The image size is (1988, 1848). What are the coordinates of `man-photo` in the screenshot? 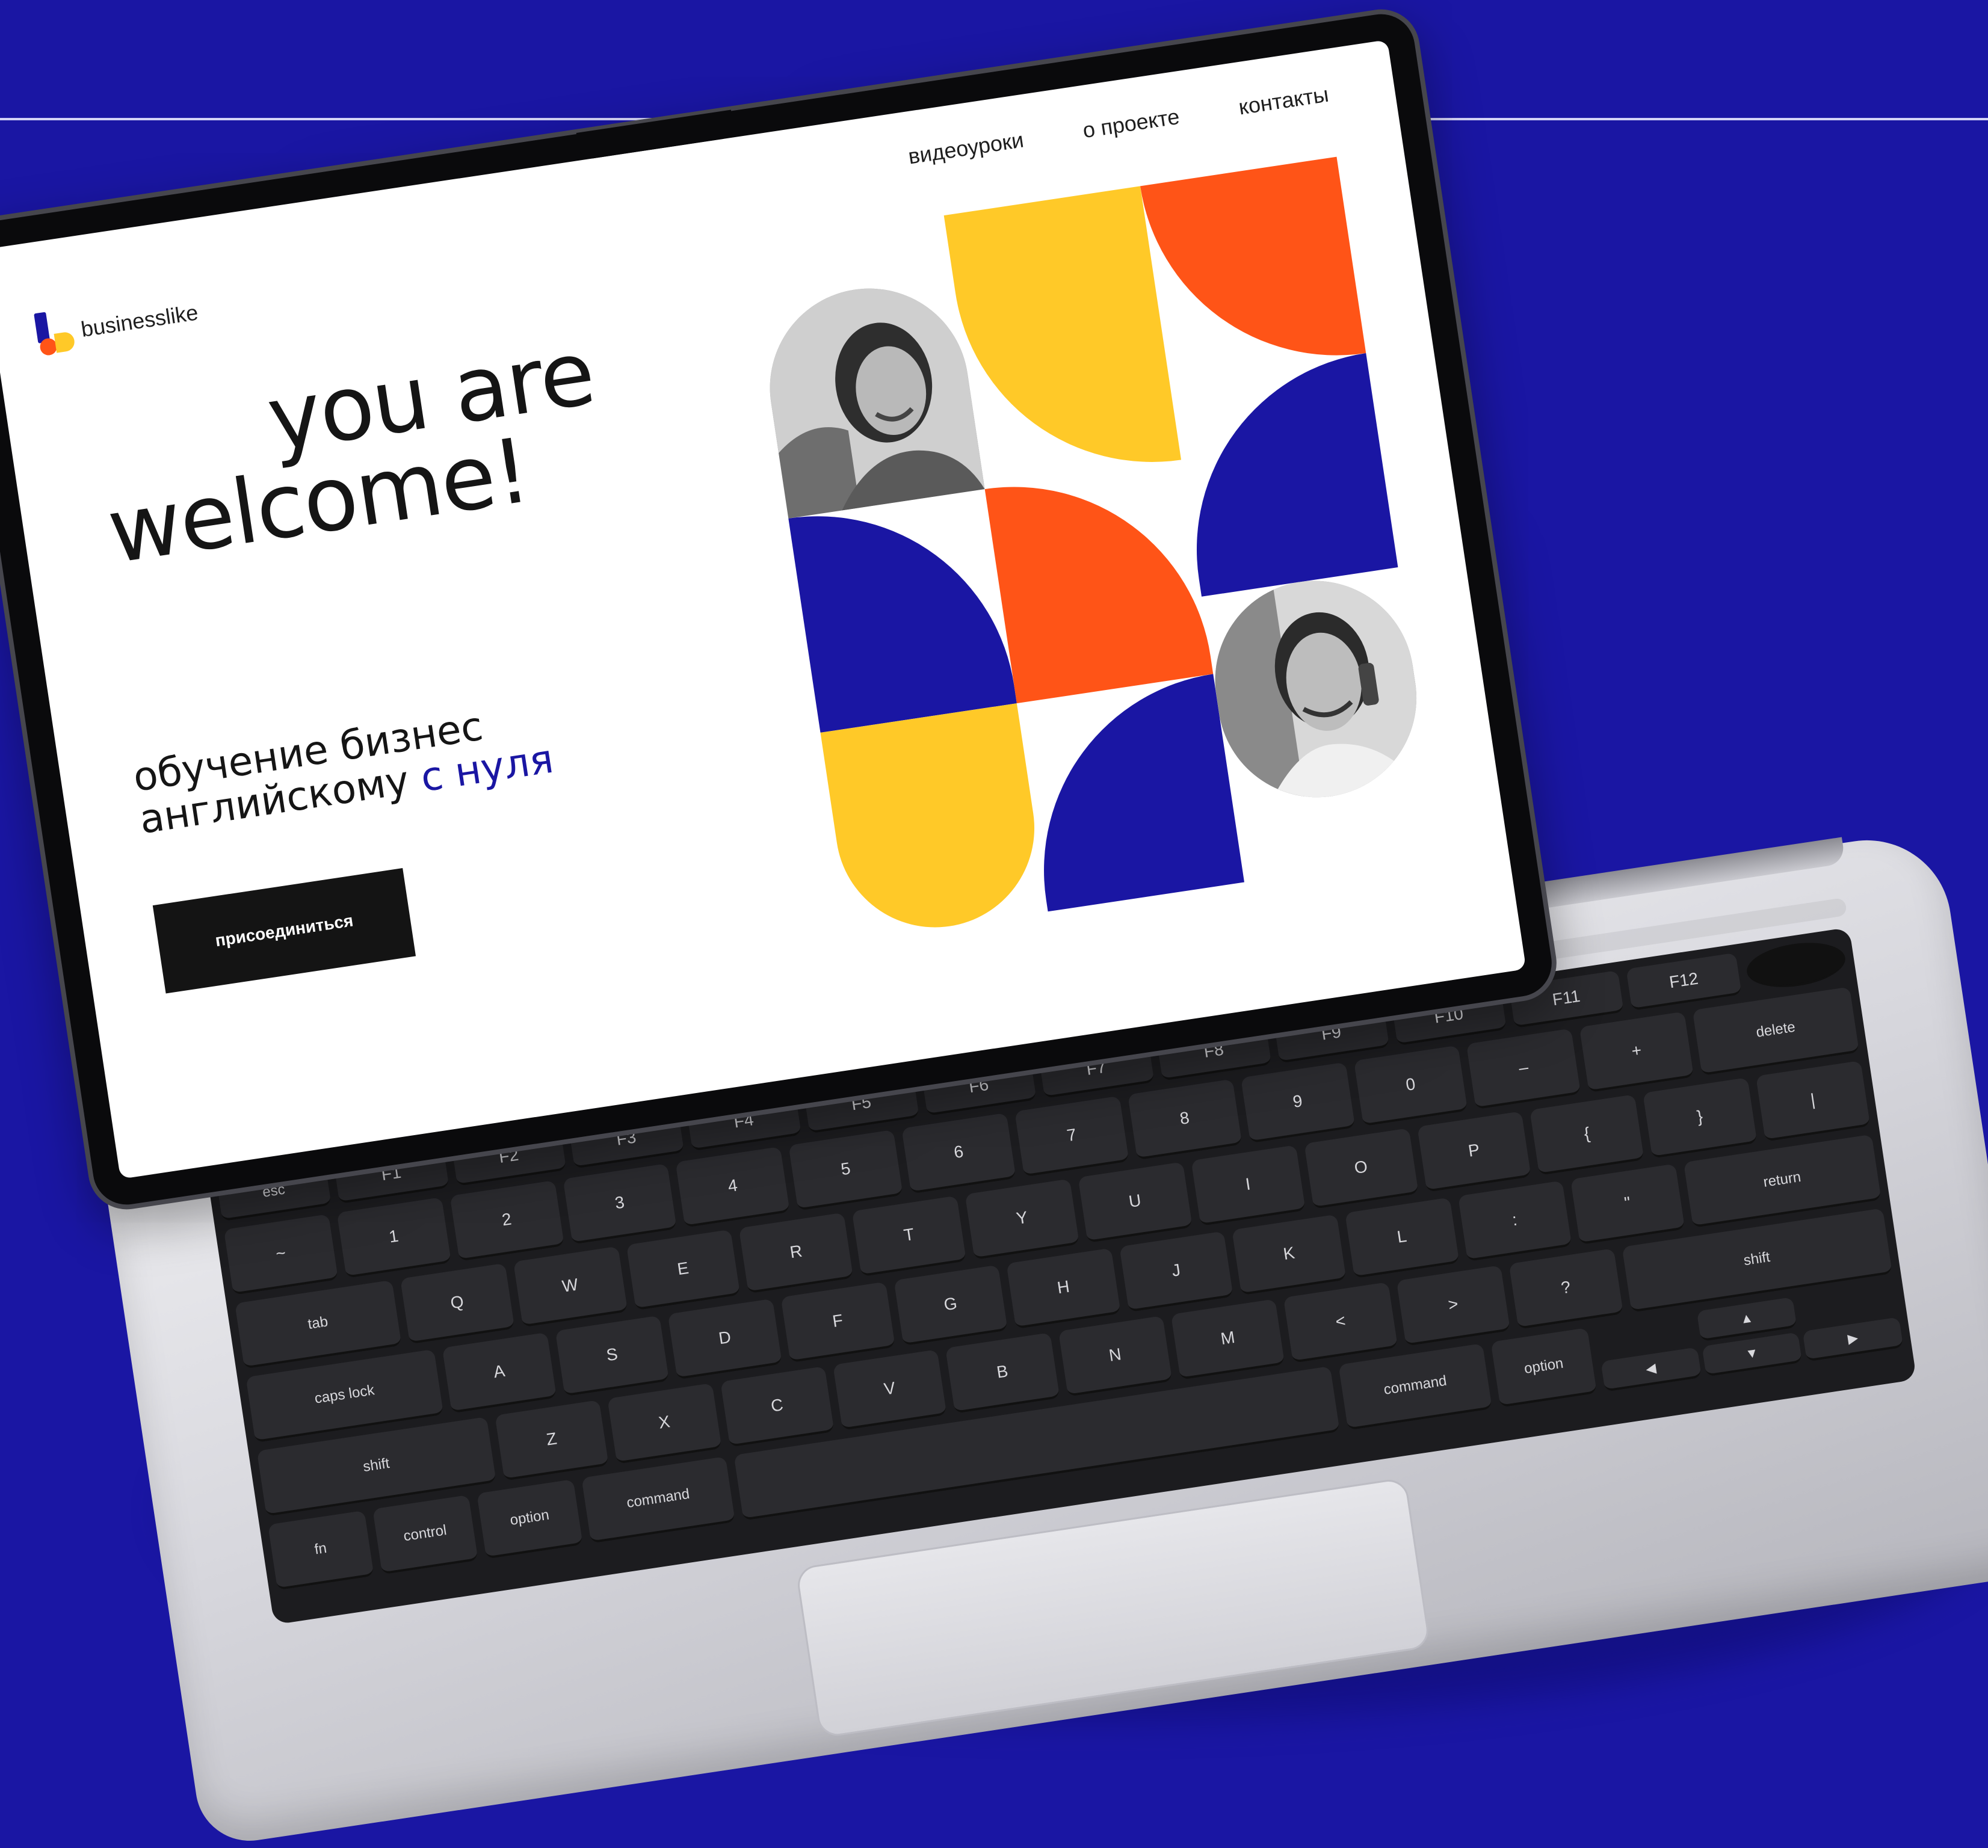 It's located at (1316, 689).